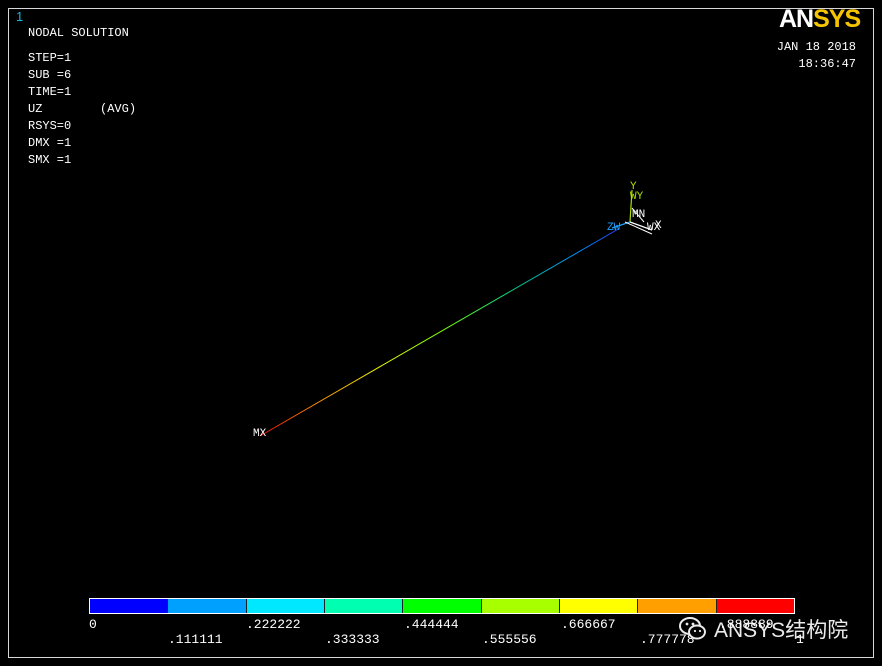 This screenshot has height=666, width=882. What do you see at coordinates (195, 639) in the screenshot?
I see `legend-label-bottom: .111111` at bounding box center [195, 639].